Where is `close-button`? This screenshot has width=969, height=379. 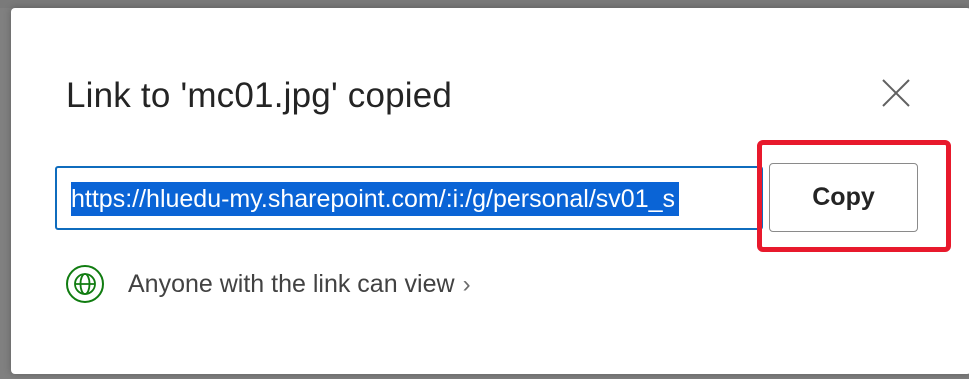 close-button is located at coordinates (896, 93).